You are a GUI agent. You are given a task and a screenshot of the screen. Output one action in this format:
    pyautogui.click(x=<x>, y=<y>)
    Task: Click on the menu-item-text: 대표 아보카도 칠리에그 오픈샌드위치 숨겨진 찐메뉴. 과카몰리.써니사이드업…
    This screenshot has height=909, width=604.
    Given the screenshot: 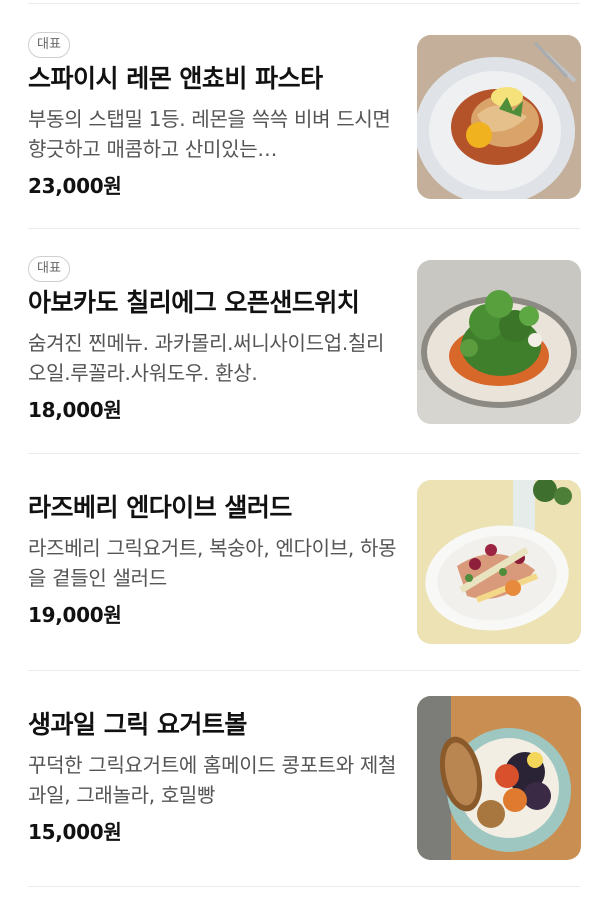 What is the action you would take?
    pyautogui.click(x=213, y=339)
    